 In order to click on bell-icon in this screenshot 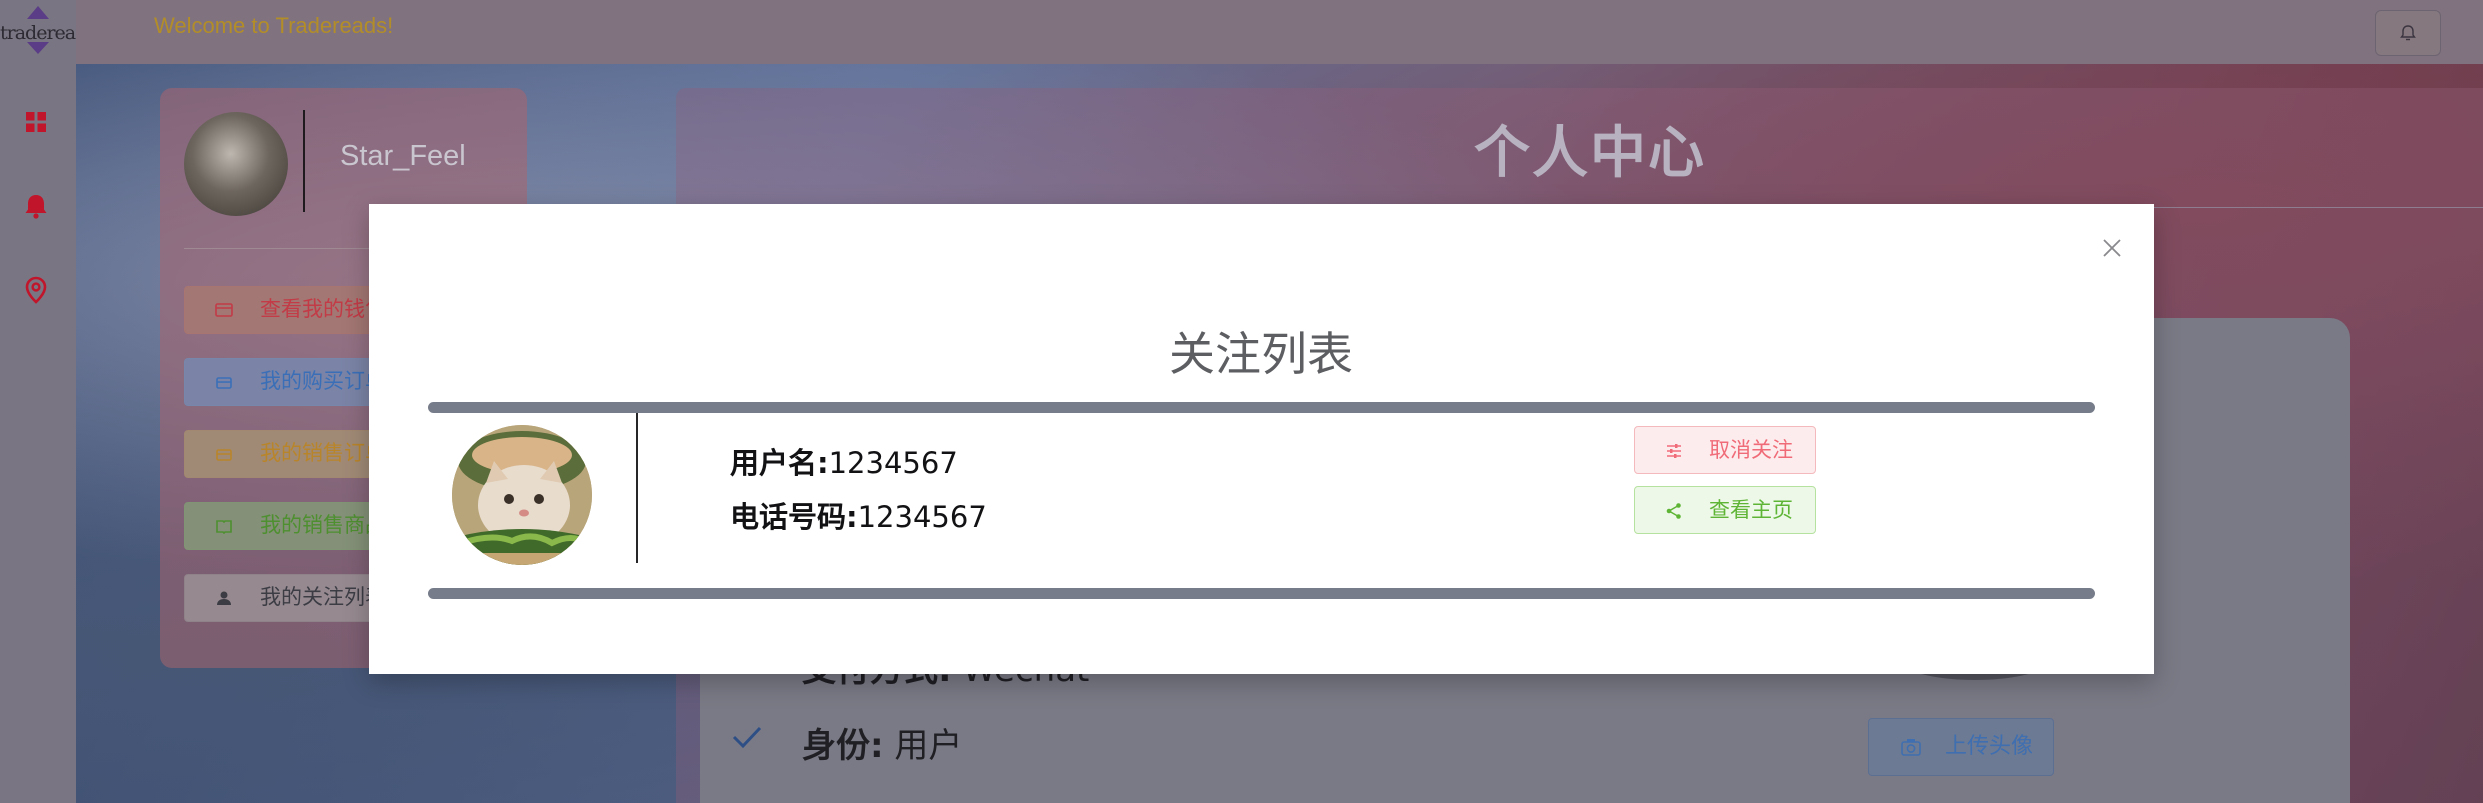, I will do `click(36, 206)`.